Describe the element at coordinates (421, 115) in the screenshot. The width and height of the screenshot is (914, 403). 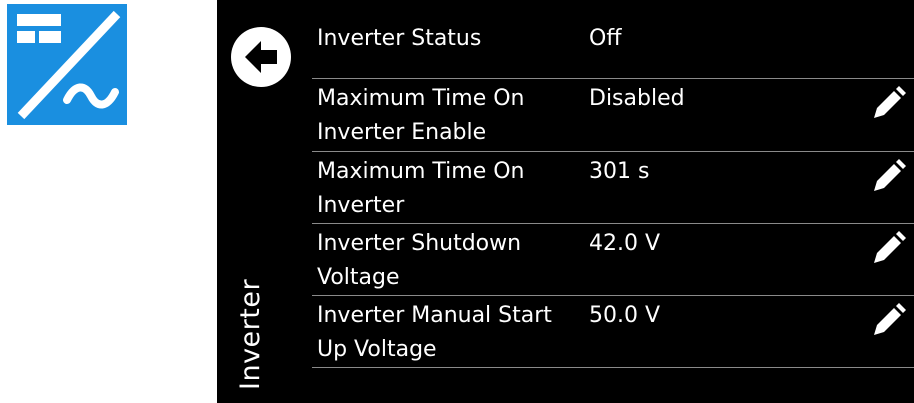
I see `setting-label: Maximum Time On Inverter Enable` at that location.